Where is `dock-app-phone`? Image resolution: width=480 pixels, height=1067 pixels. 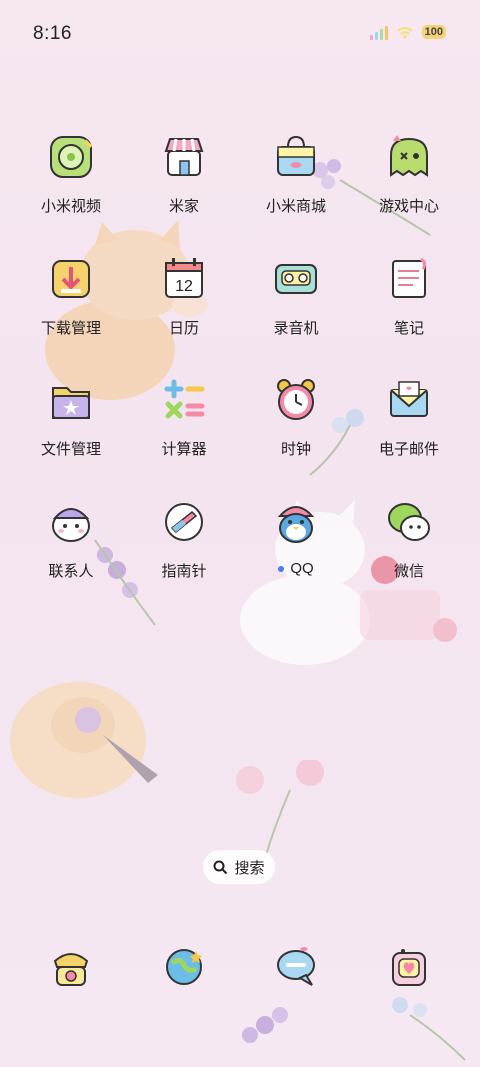
dock-app-phone is located at coordinates (71, 967).